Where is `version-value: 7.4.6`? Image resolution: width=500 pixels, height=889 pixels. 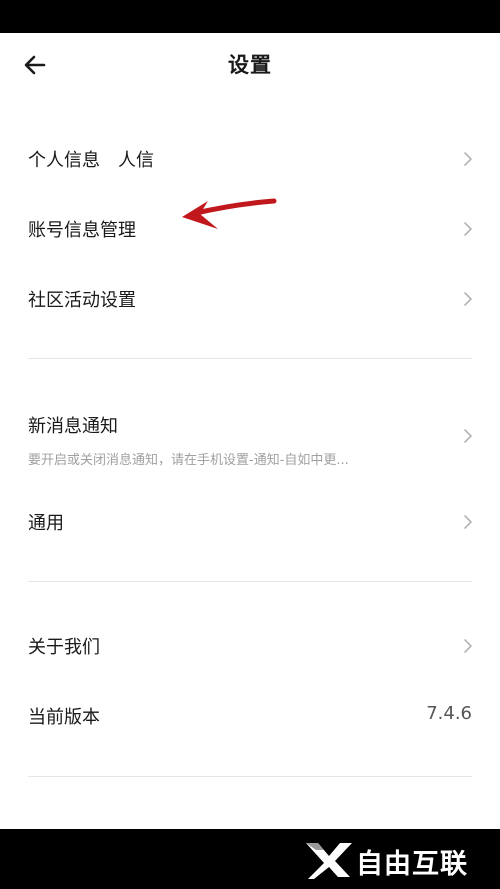 version-value: 7.4.6 is located at coordinates (449, 713).